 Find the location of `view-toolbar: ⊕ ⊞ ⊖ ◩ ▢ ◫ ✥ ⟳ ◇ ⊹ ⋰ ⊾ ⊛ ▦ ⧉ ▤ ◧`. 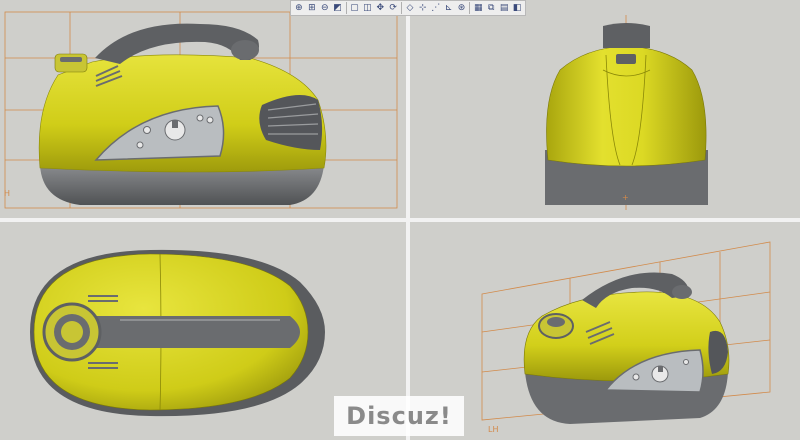

view-toolbar: ⊕ ⊞ ⊖ ◩ ▢ ◫ ✥ ⟳ ◇ ⊹ ⋰ ⊾ ⊛ ▦ ⧉ ▤ ◧ is located at coordinates (408, 8).